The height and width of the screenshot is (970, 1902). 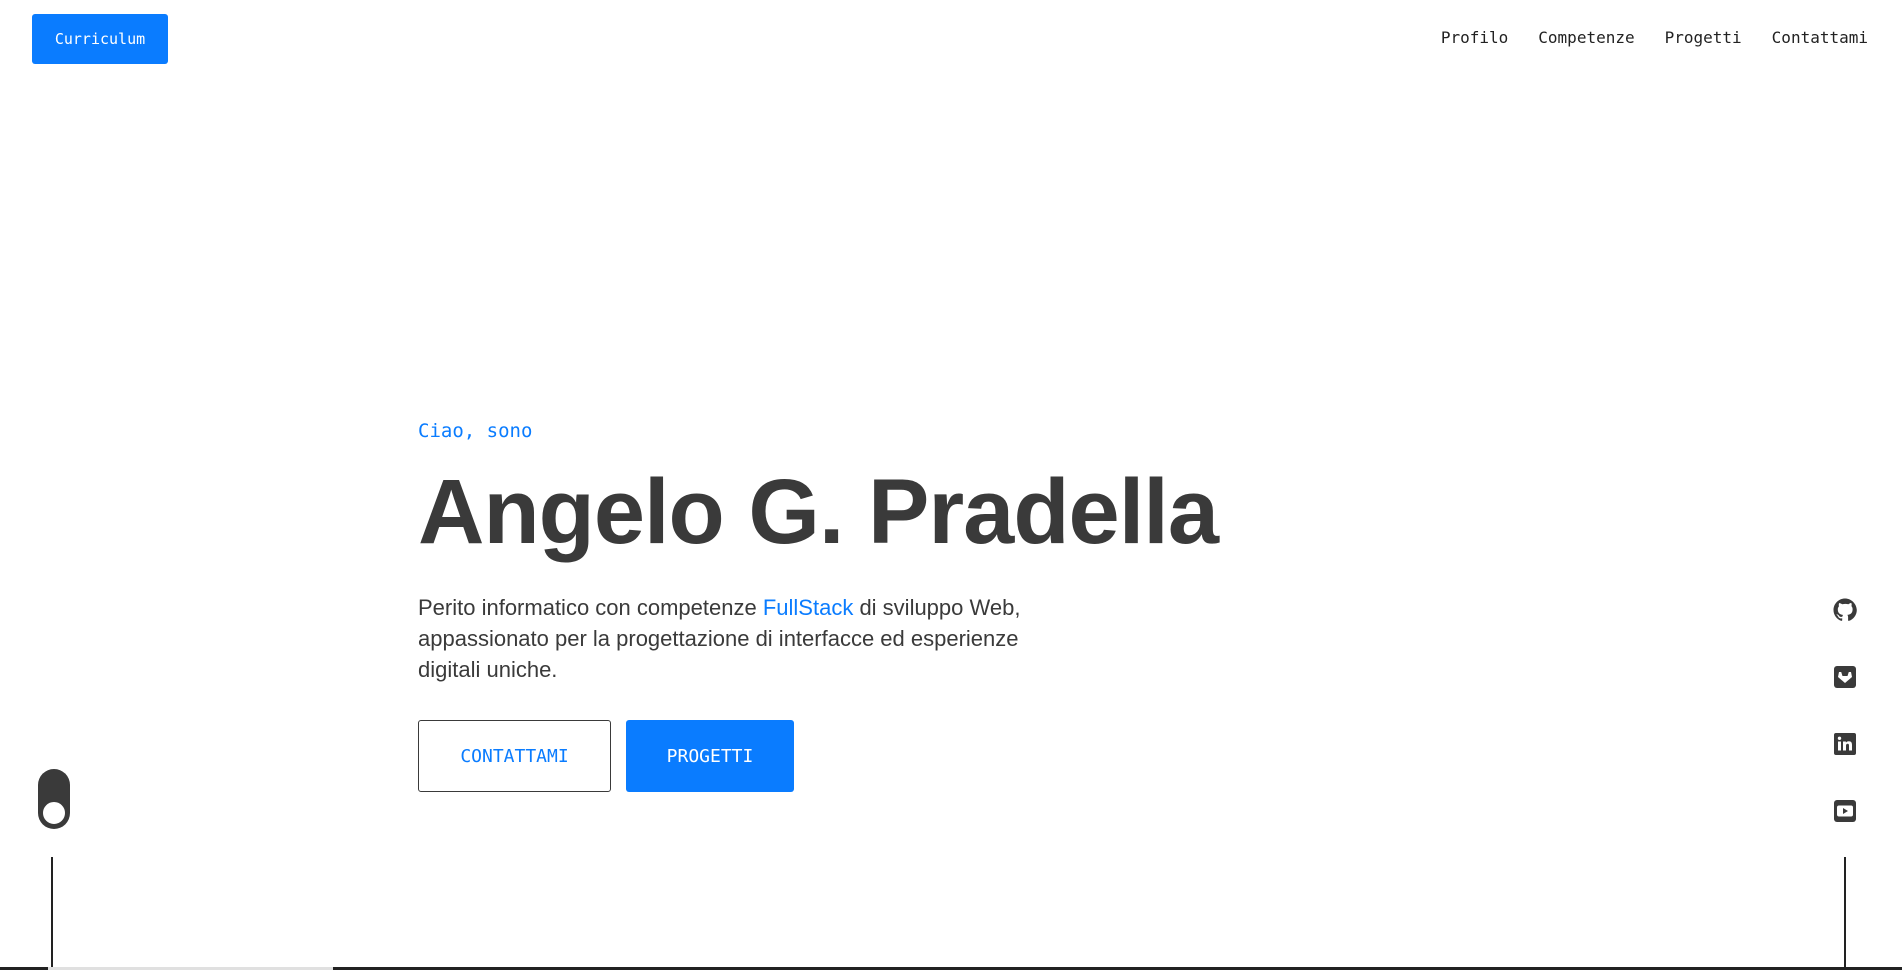 I want to click on theme-toggle, so click(x=54, y=799).